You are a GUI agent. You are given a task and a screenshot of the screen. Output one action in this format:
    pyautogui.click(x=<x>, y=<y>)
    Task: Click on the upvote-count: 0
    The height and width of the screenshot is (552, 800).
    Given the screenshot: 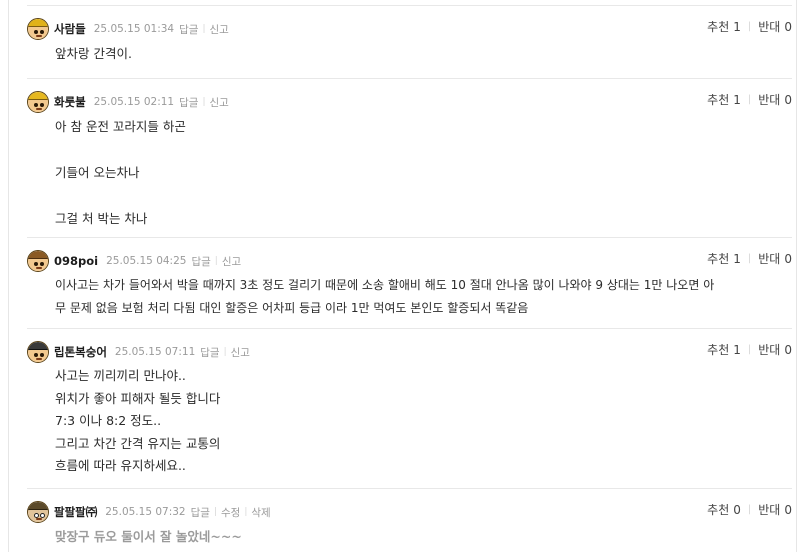 What is the action you would take?
    pyautogui.click(x=737, y=509)
    